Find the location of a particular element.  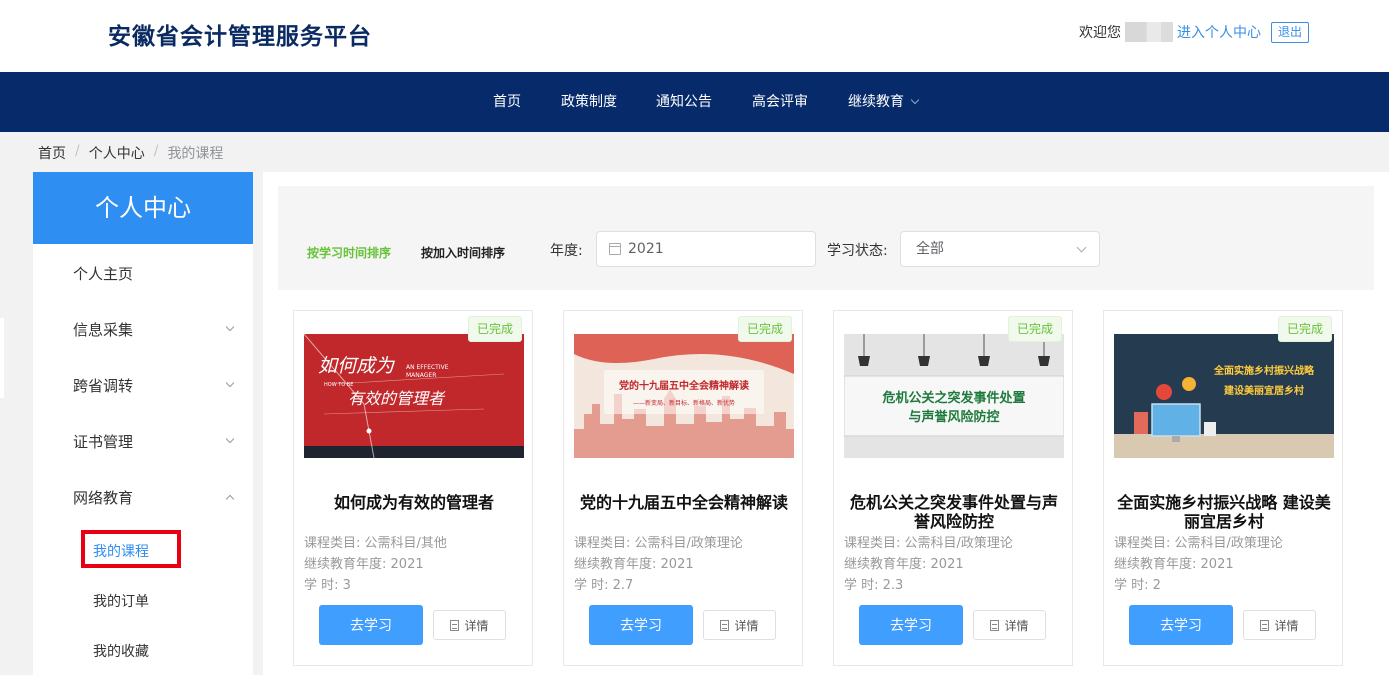

course-title: 全面实施乡村振兴战略 建设美丽宜居乡村 is located at coordinates (1224, 512).